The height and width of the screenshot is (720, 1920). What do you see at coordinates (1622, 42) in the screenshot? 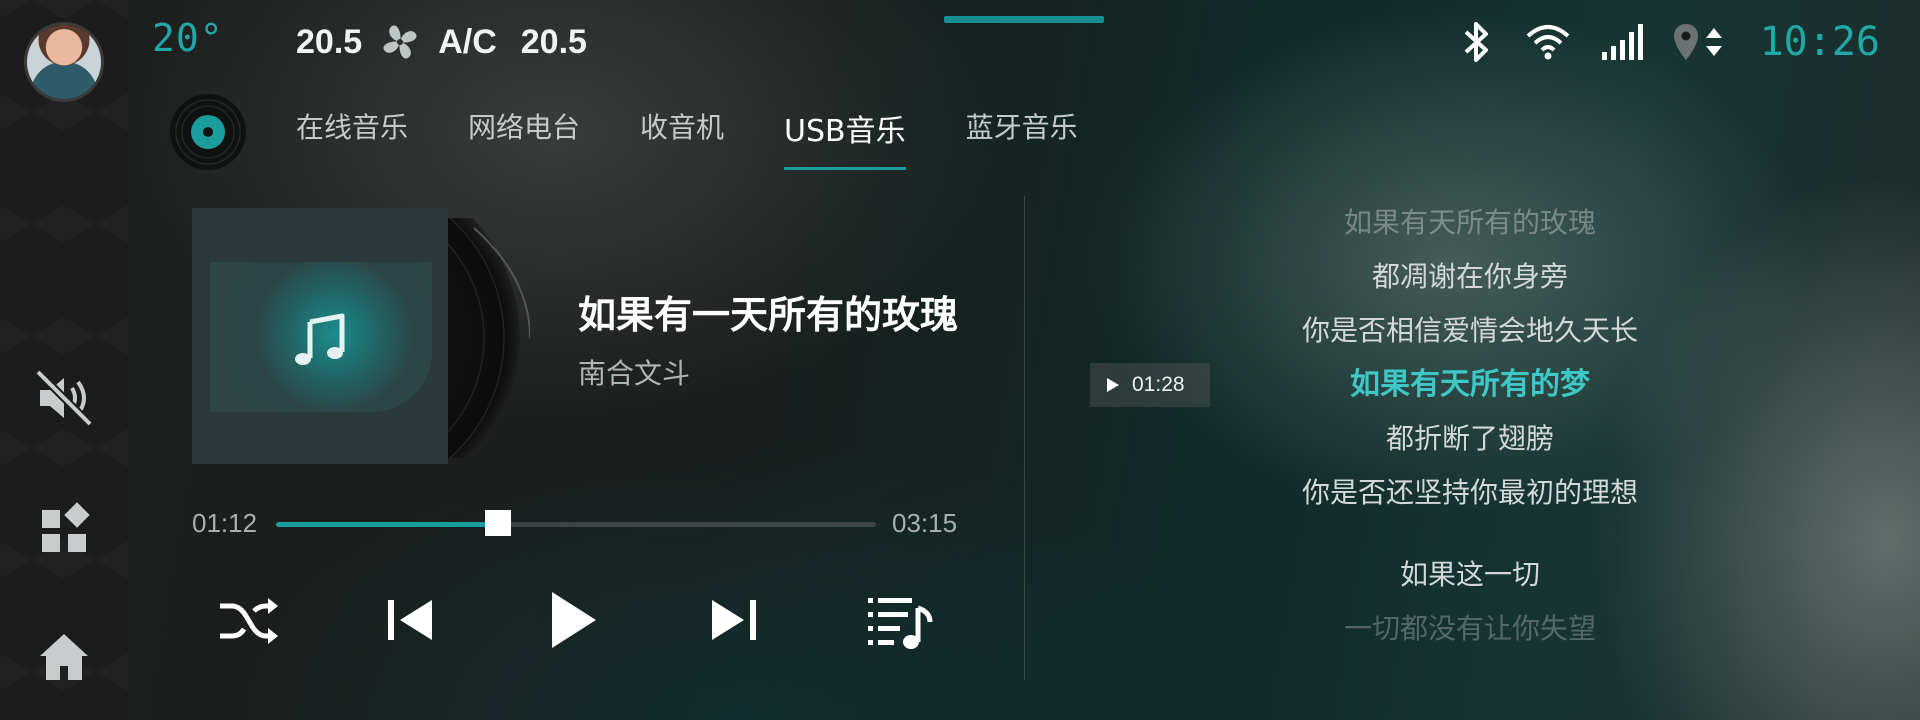
I see `signal-icon` at bounding box center [1622, 42].